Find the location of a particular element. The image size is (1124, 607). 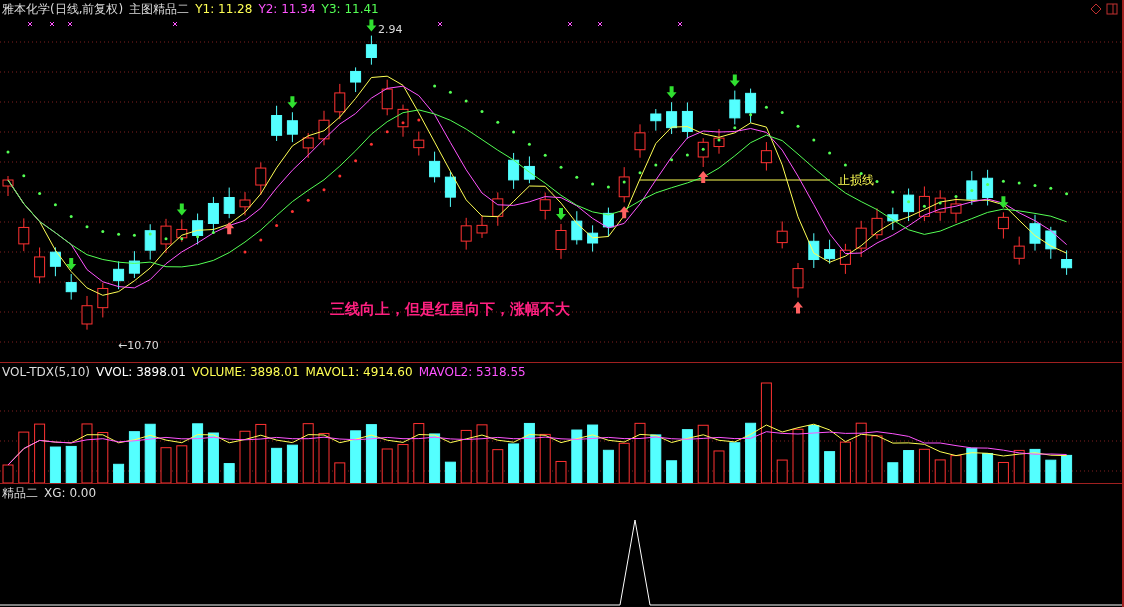

ma-reading: Y1: 11.28 is located at coordinates (224, 9).